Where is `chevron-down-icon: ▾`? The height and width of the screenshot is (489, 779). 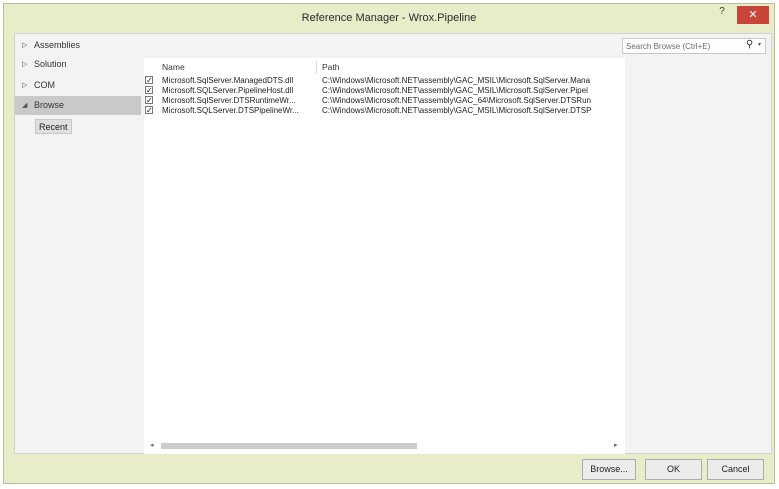 chevron-down-icon: ▾ is located at coordinates (759, 44).